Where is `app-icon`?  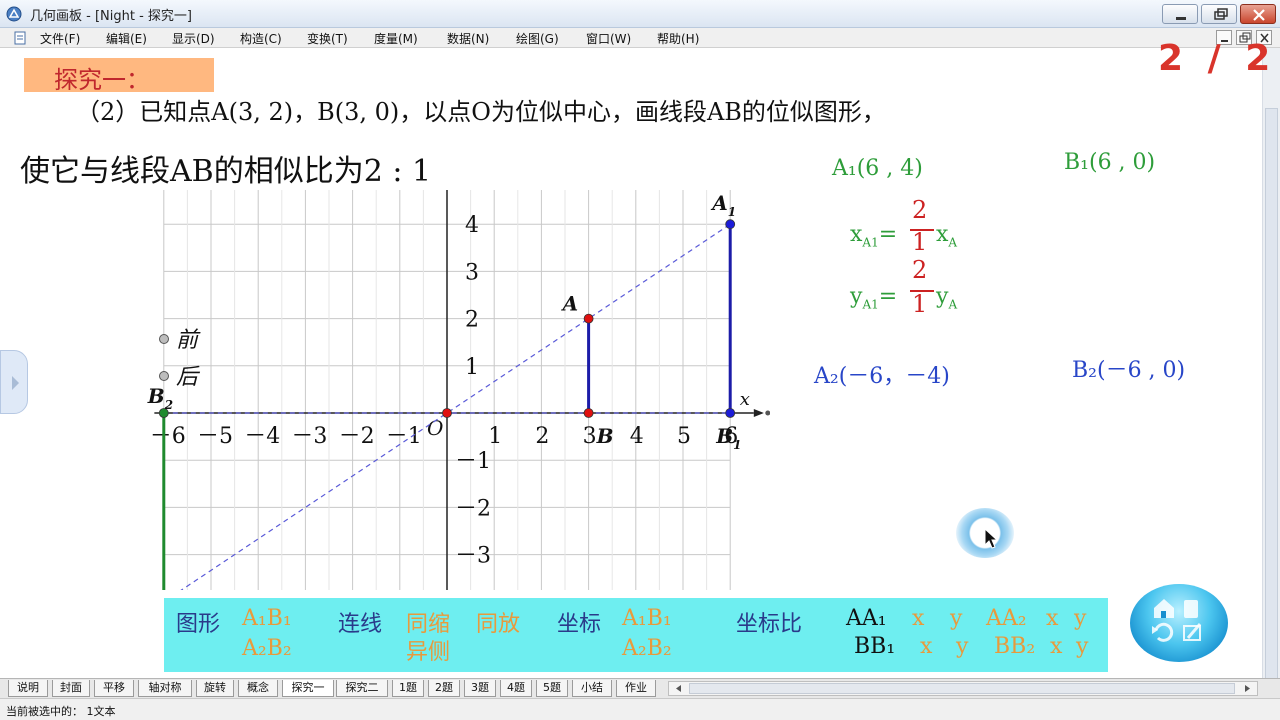
app-icon is located at coordinates (14, 14).